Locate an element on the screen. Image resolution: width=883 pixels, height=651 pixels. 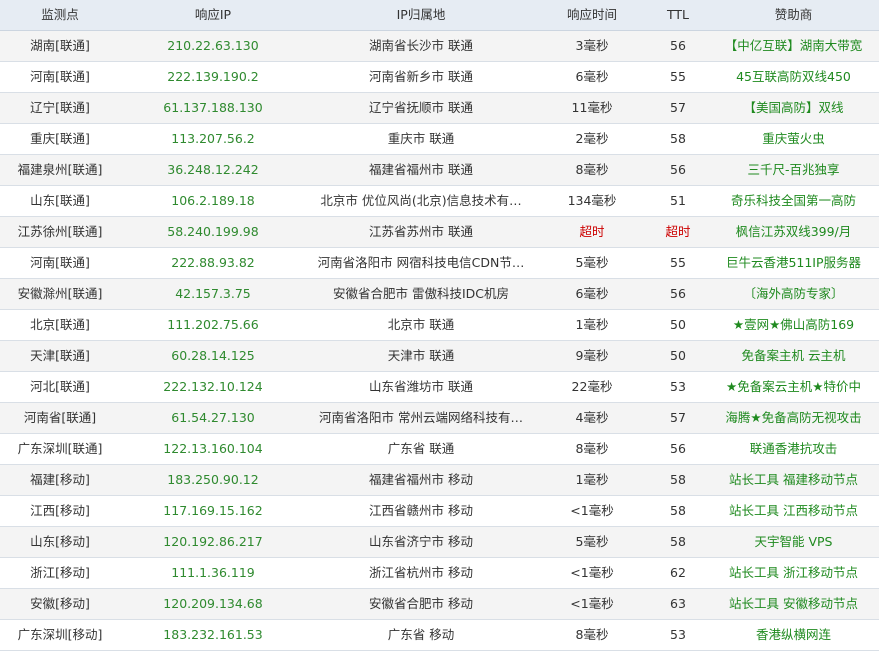
response-ip-cell: 61.137.188.130 is located at coordinates (213, 108).